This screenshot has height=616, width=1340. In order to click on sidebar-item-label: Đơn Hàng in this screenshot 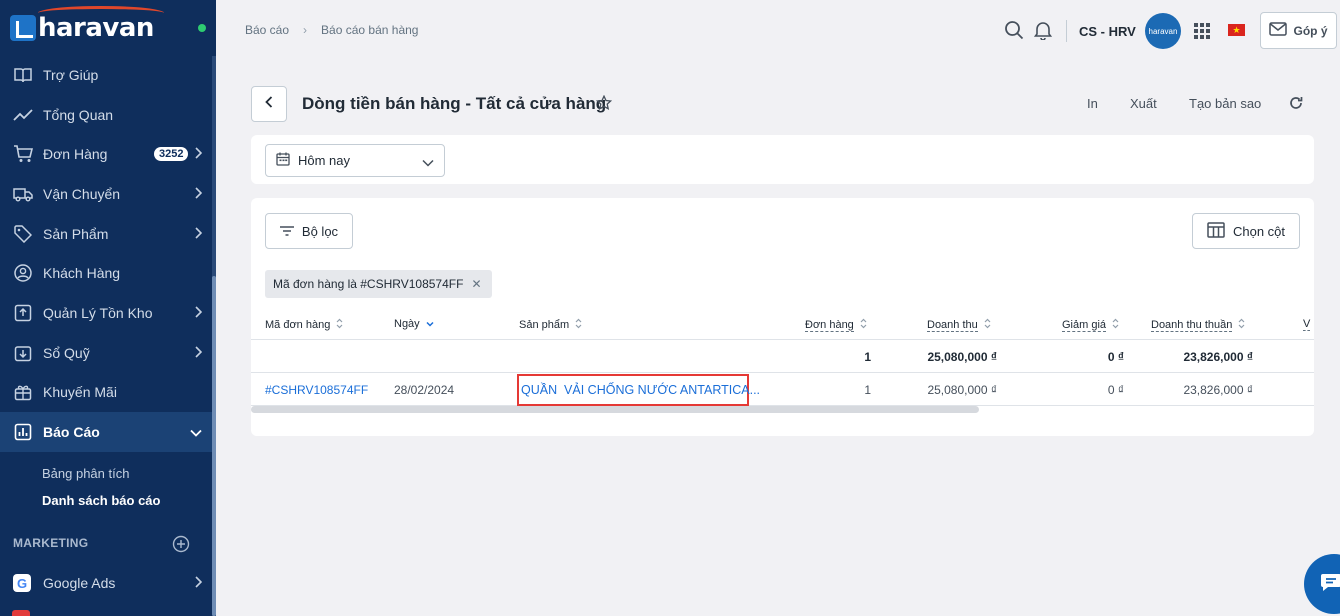, I will do `click(75, 154)`.